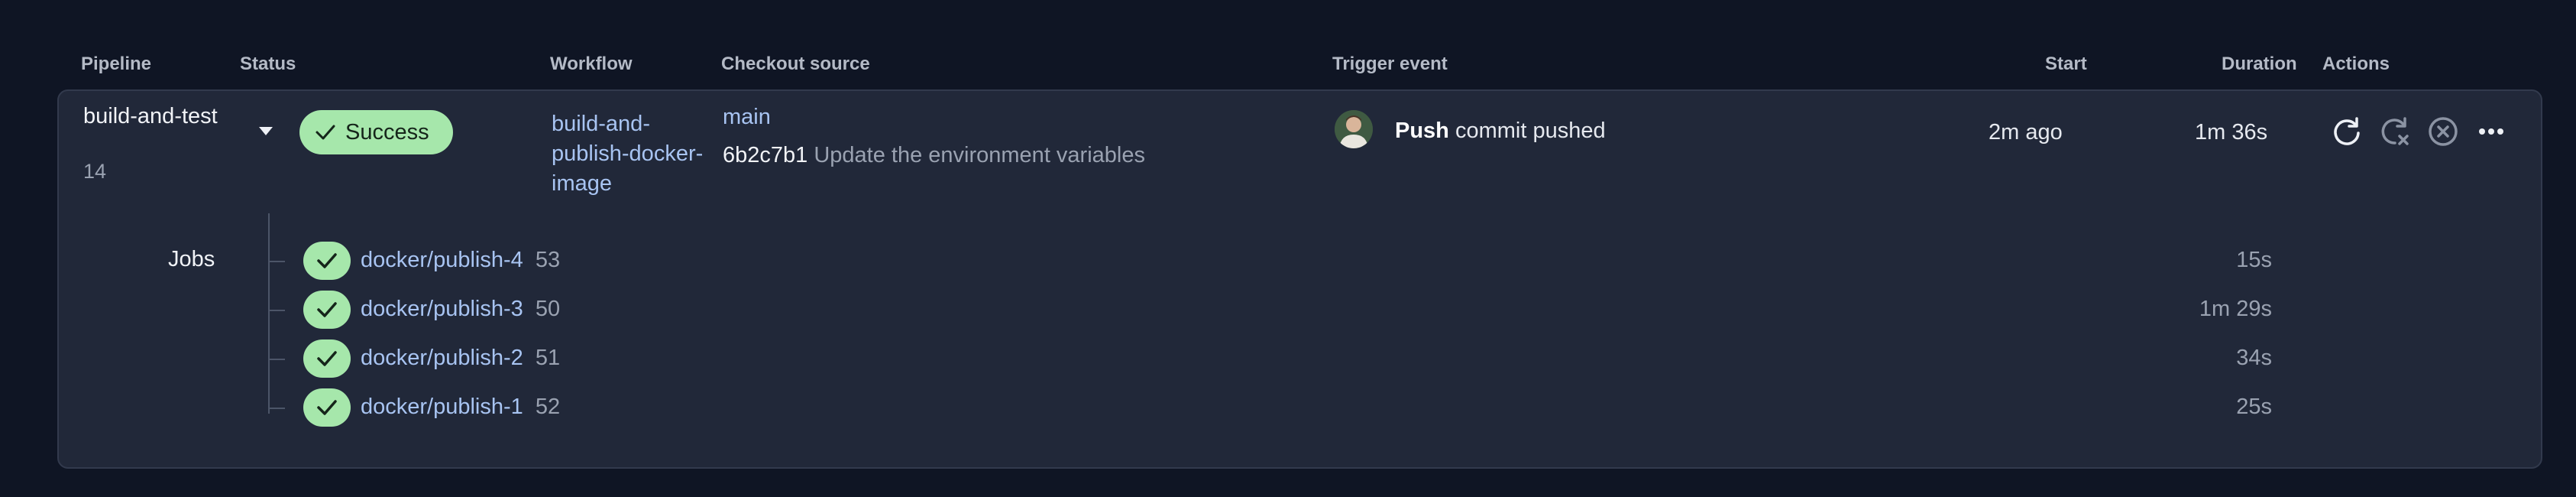  What do you see at coordinates (1530, 131) in the screenshot?
I see `trigger-description: commit pushed` at bounding box center [1530, 131].